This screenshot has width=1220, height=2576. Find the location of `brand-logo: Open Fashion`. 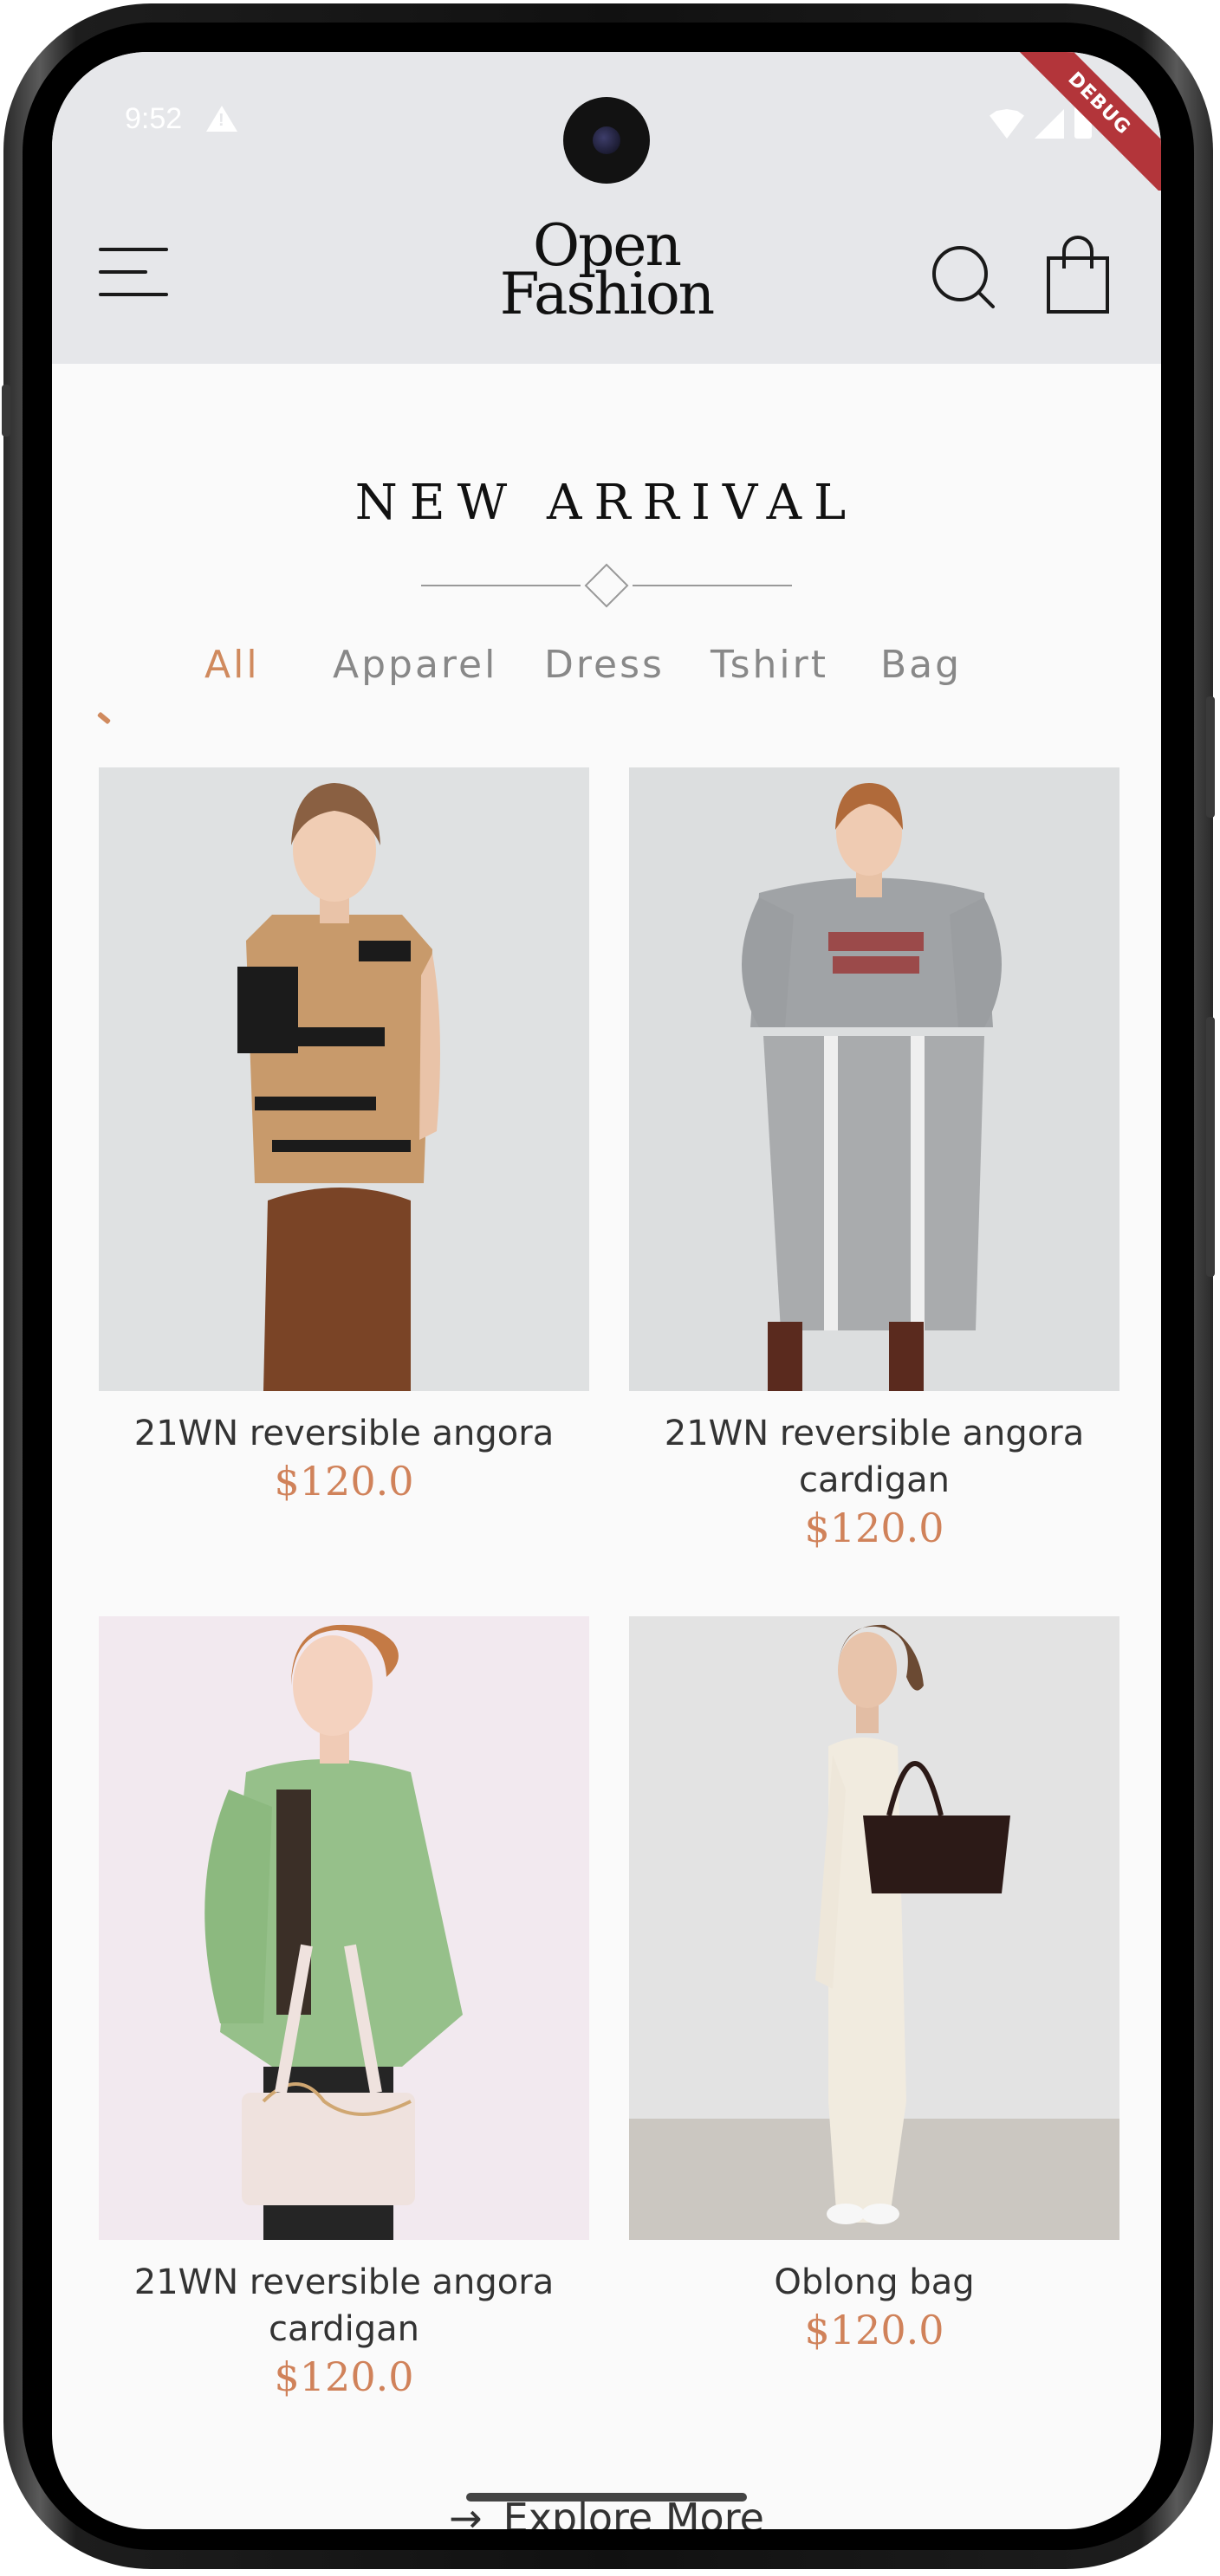

brand-logo: Open Fashion is located at coordinates (607, 280).